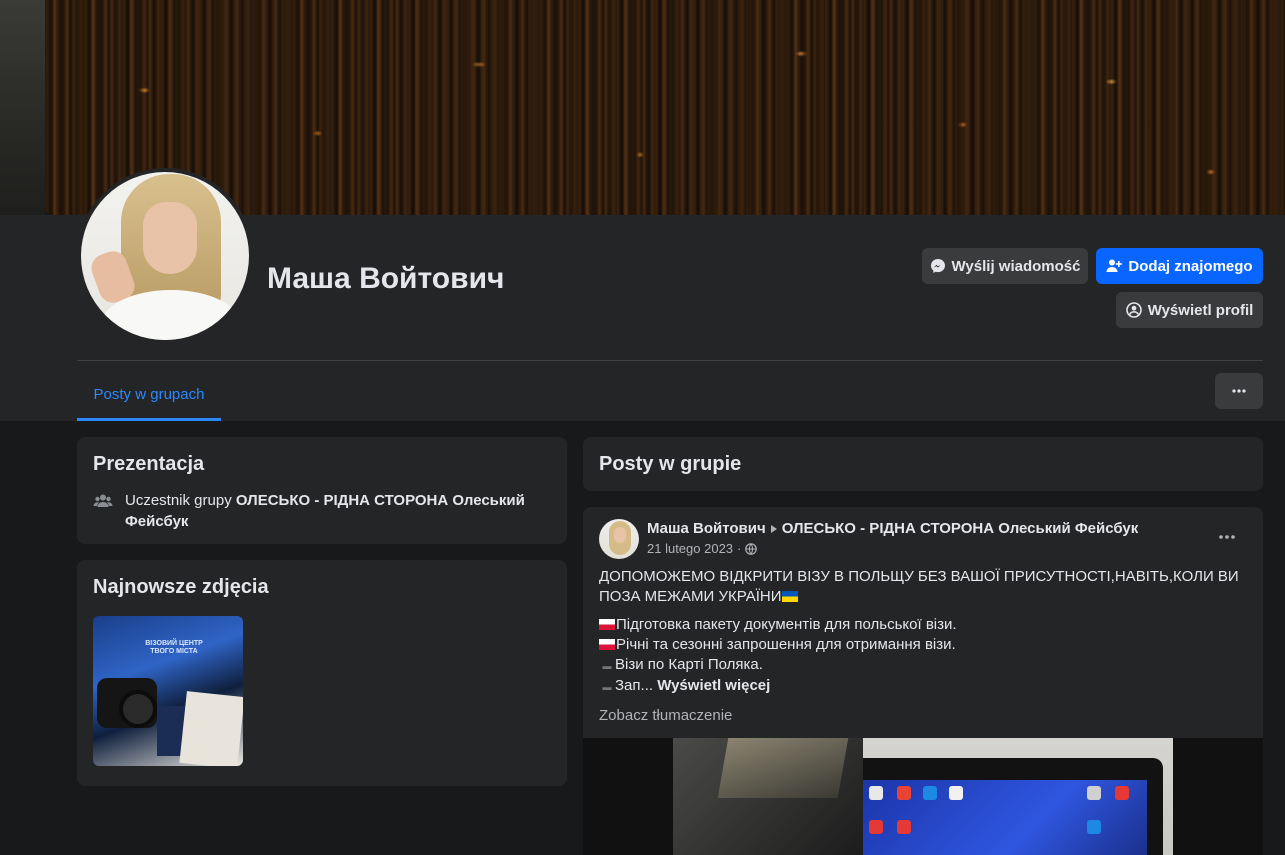 Image resolution: width=1285 pixels, height=855 pixels. Describe the element at coordinates (1133, 310) in the screenshot. I see `user-circle-icon` at that location.